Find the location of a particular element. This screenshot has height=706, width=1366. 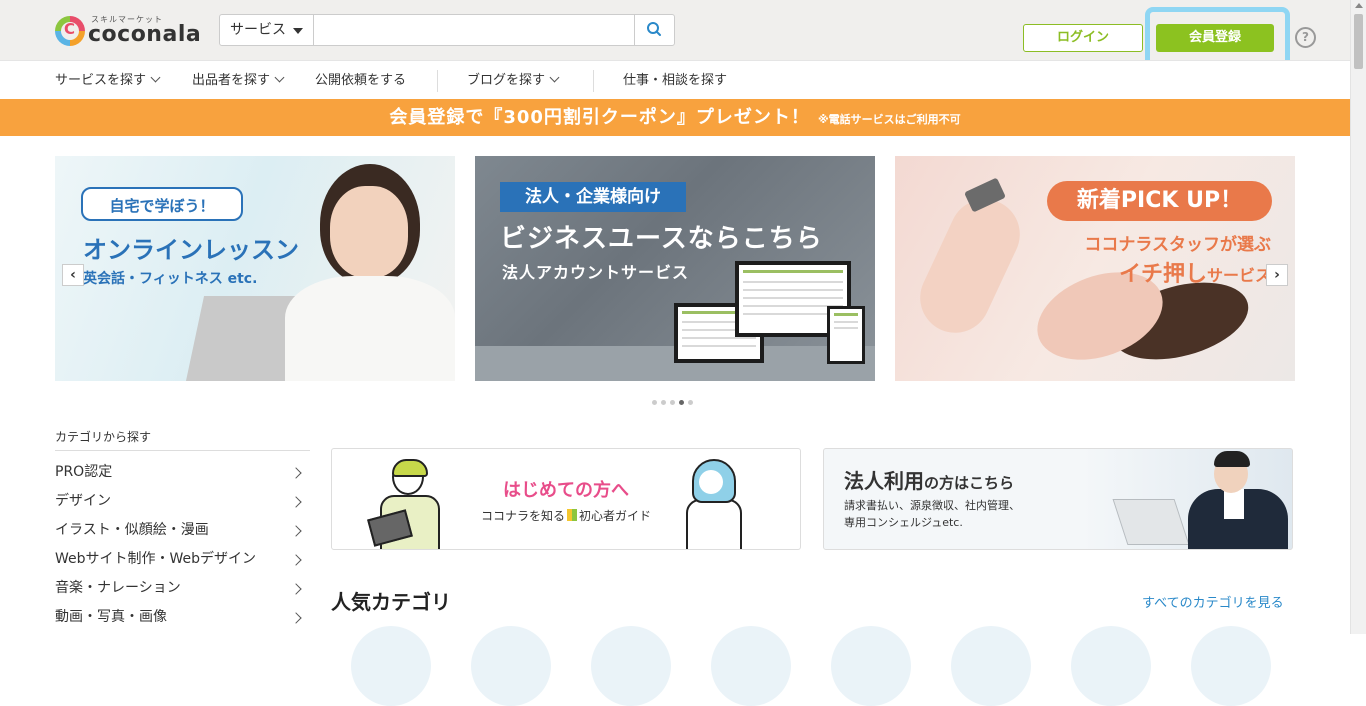

logo-text: coconala is located at coordinates (145, 34).